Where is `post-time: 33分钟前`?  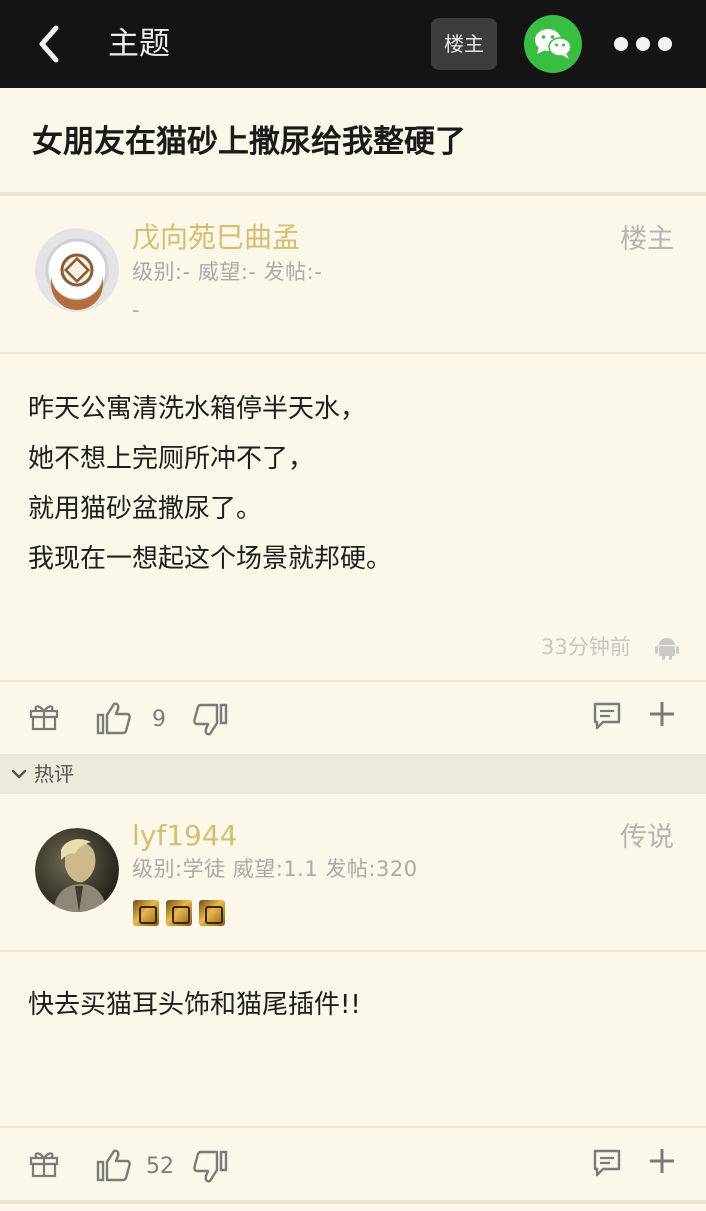
post-time: 33分钟前 is located at coordinates (586, 647).